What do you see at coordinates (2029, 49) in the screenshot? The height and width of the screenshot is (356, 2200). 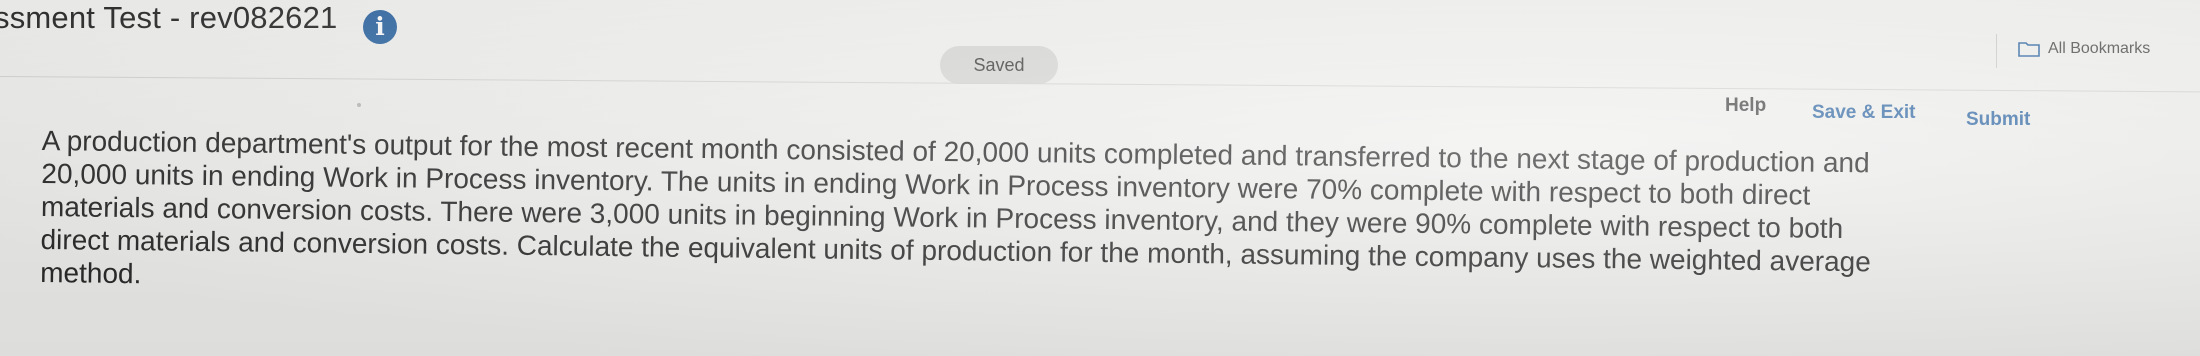 I see `folder-icon` at bounding box center [2029, 49].